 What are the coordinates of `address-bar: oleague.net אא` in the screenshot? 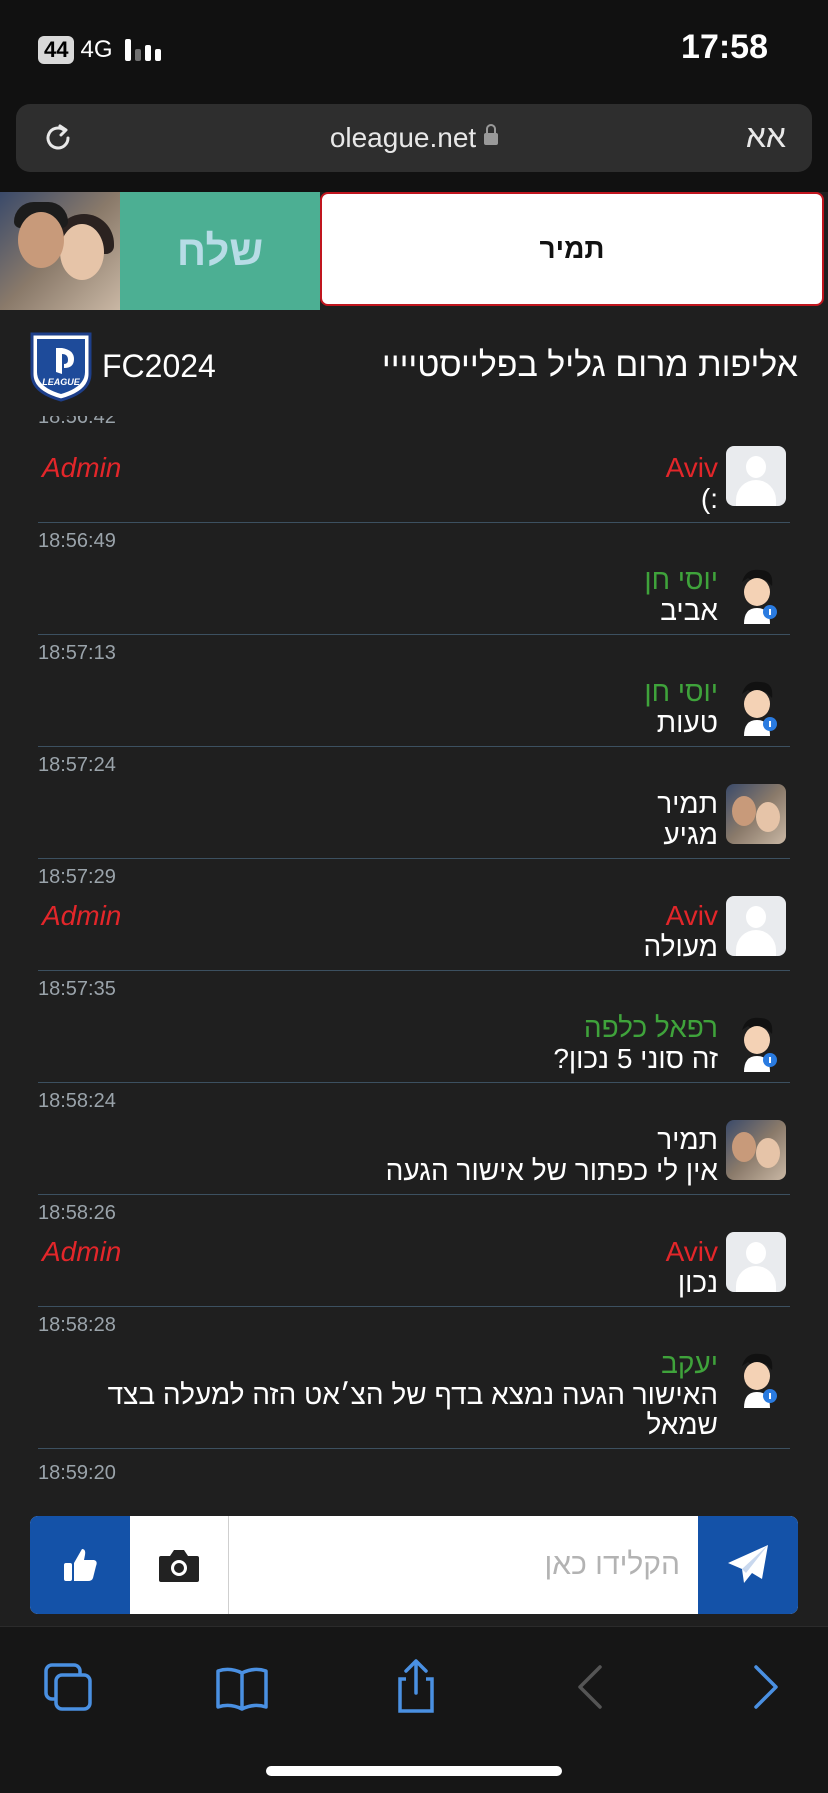 It's located at (414, 138).